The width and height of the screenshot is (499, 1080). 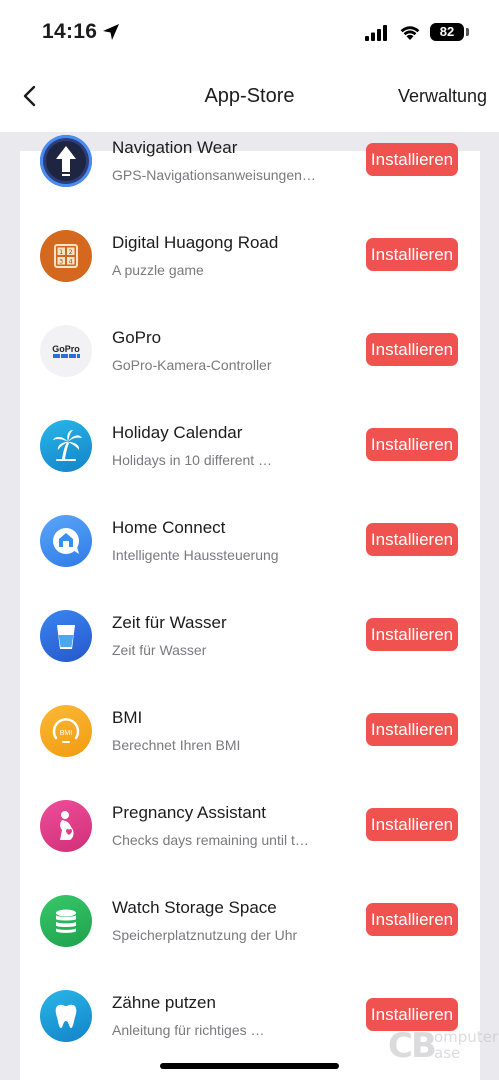 I want to click on status-bar: 14:16 82, so click(x=249, y=33).